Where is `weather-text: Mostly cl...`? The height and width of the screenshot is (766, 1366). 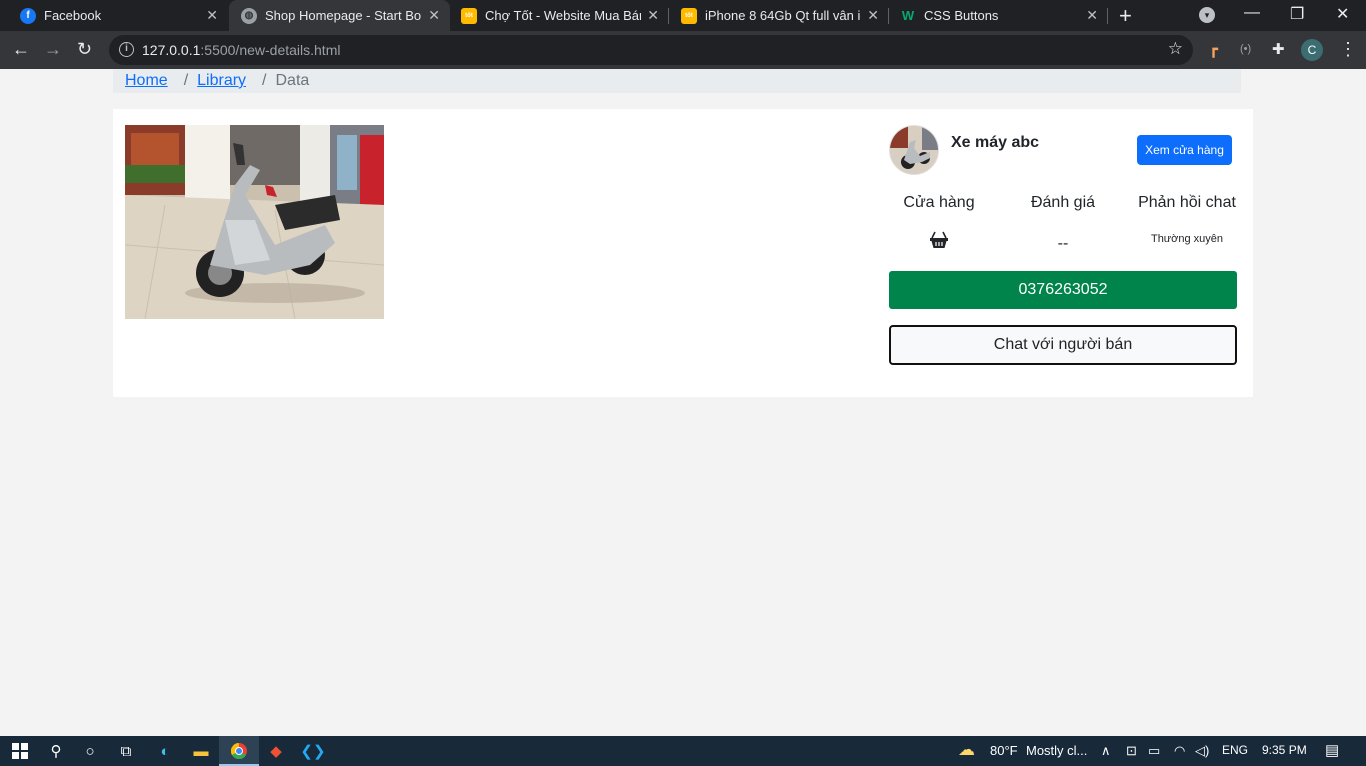 weather-text: Mostly cl... is located at coordinates (1056, 750).